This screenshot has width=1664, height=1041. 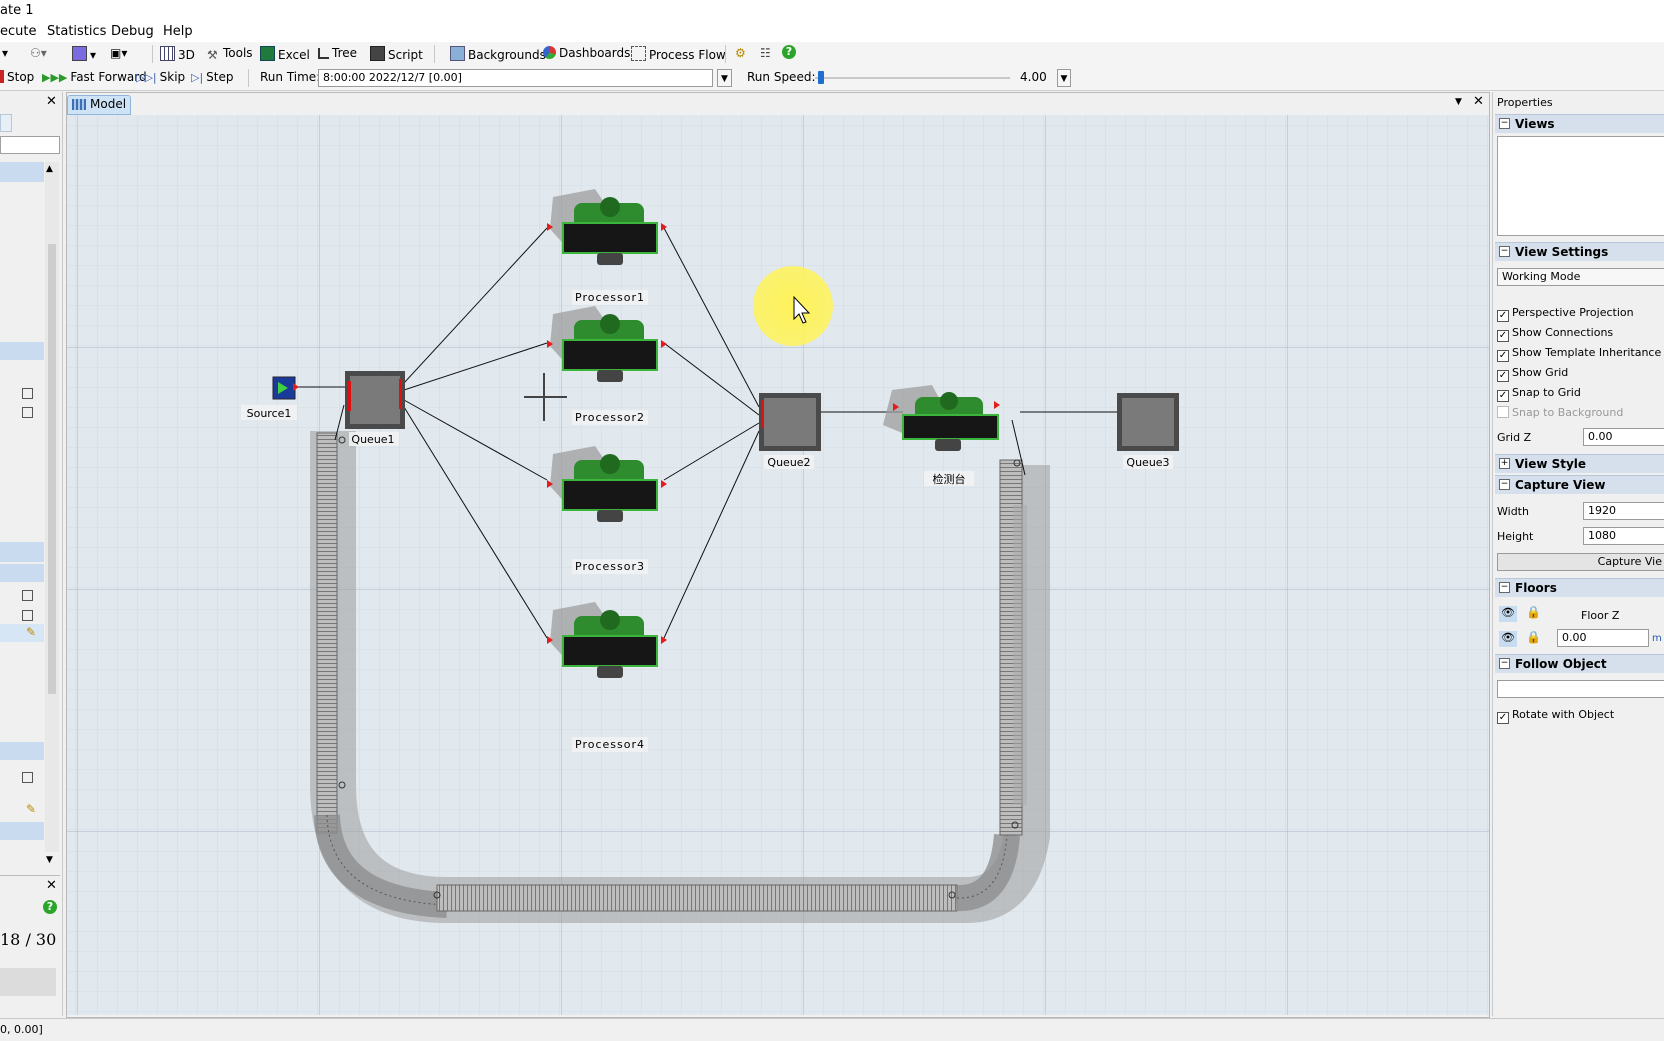 I want to click on left-panel: ✕ ✎ ✎ ▲ ▼ ✕ ? 18 / 30, so click(x=31, y=554).